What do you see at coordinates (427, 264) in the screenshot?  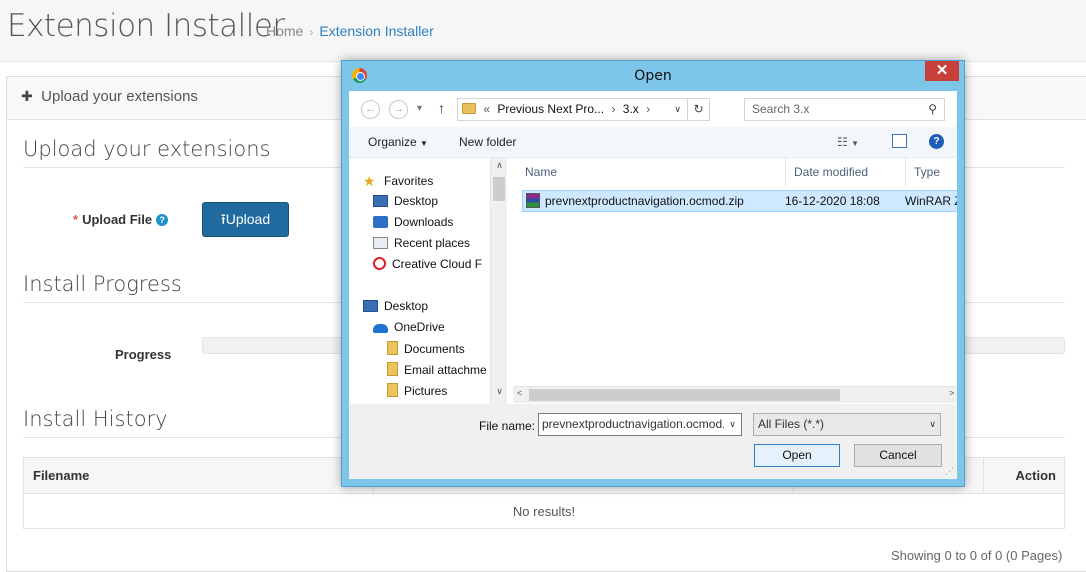 I see `tree-item-creative-cloud: Creative Cloud F` at bounding box center [427, 264].